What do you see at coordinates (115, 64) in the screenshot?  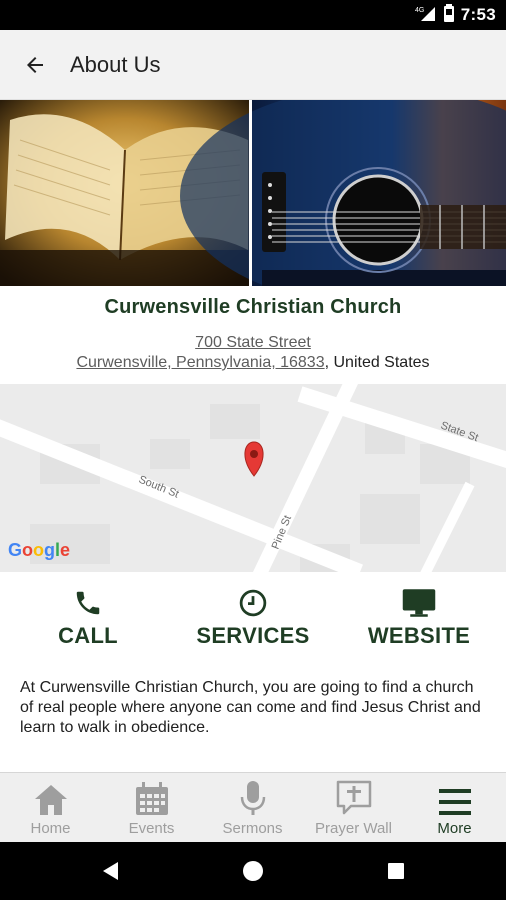 I see `page-title: About Us` at bounding box center [115, 64].